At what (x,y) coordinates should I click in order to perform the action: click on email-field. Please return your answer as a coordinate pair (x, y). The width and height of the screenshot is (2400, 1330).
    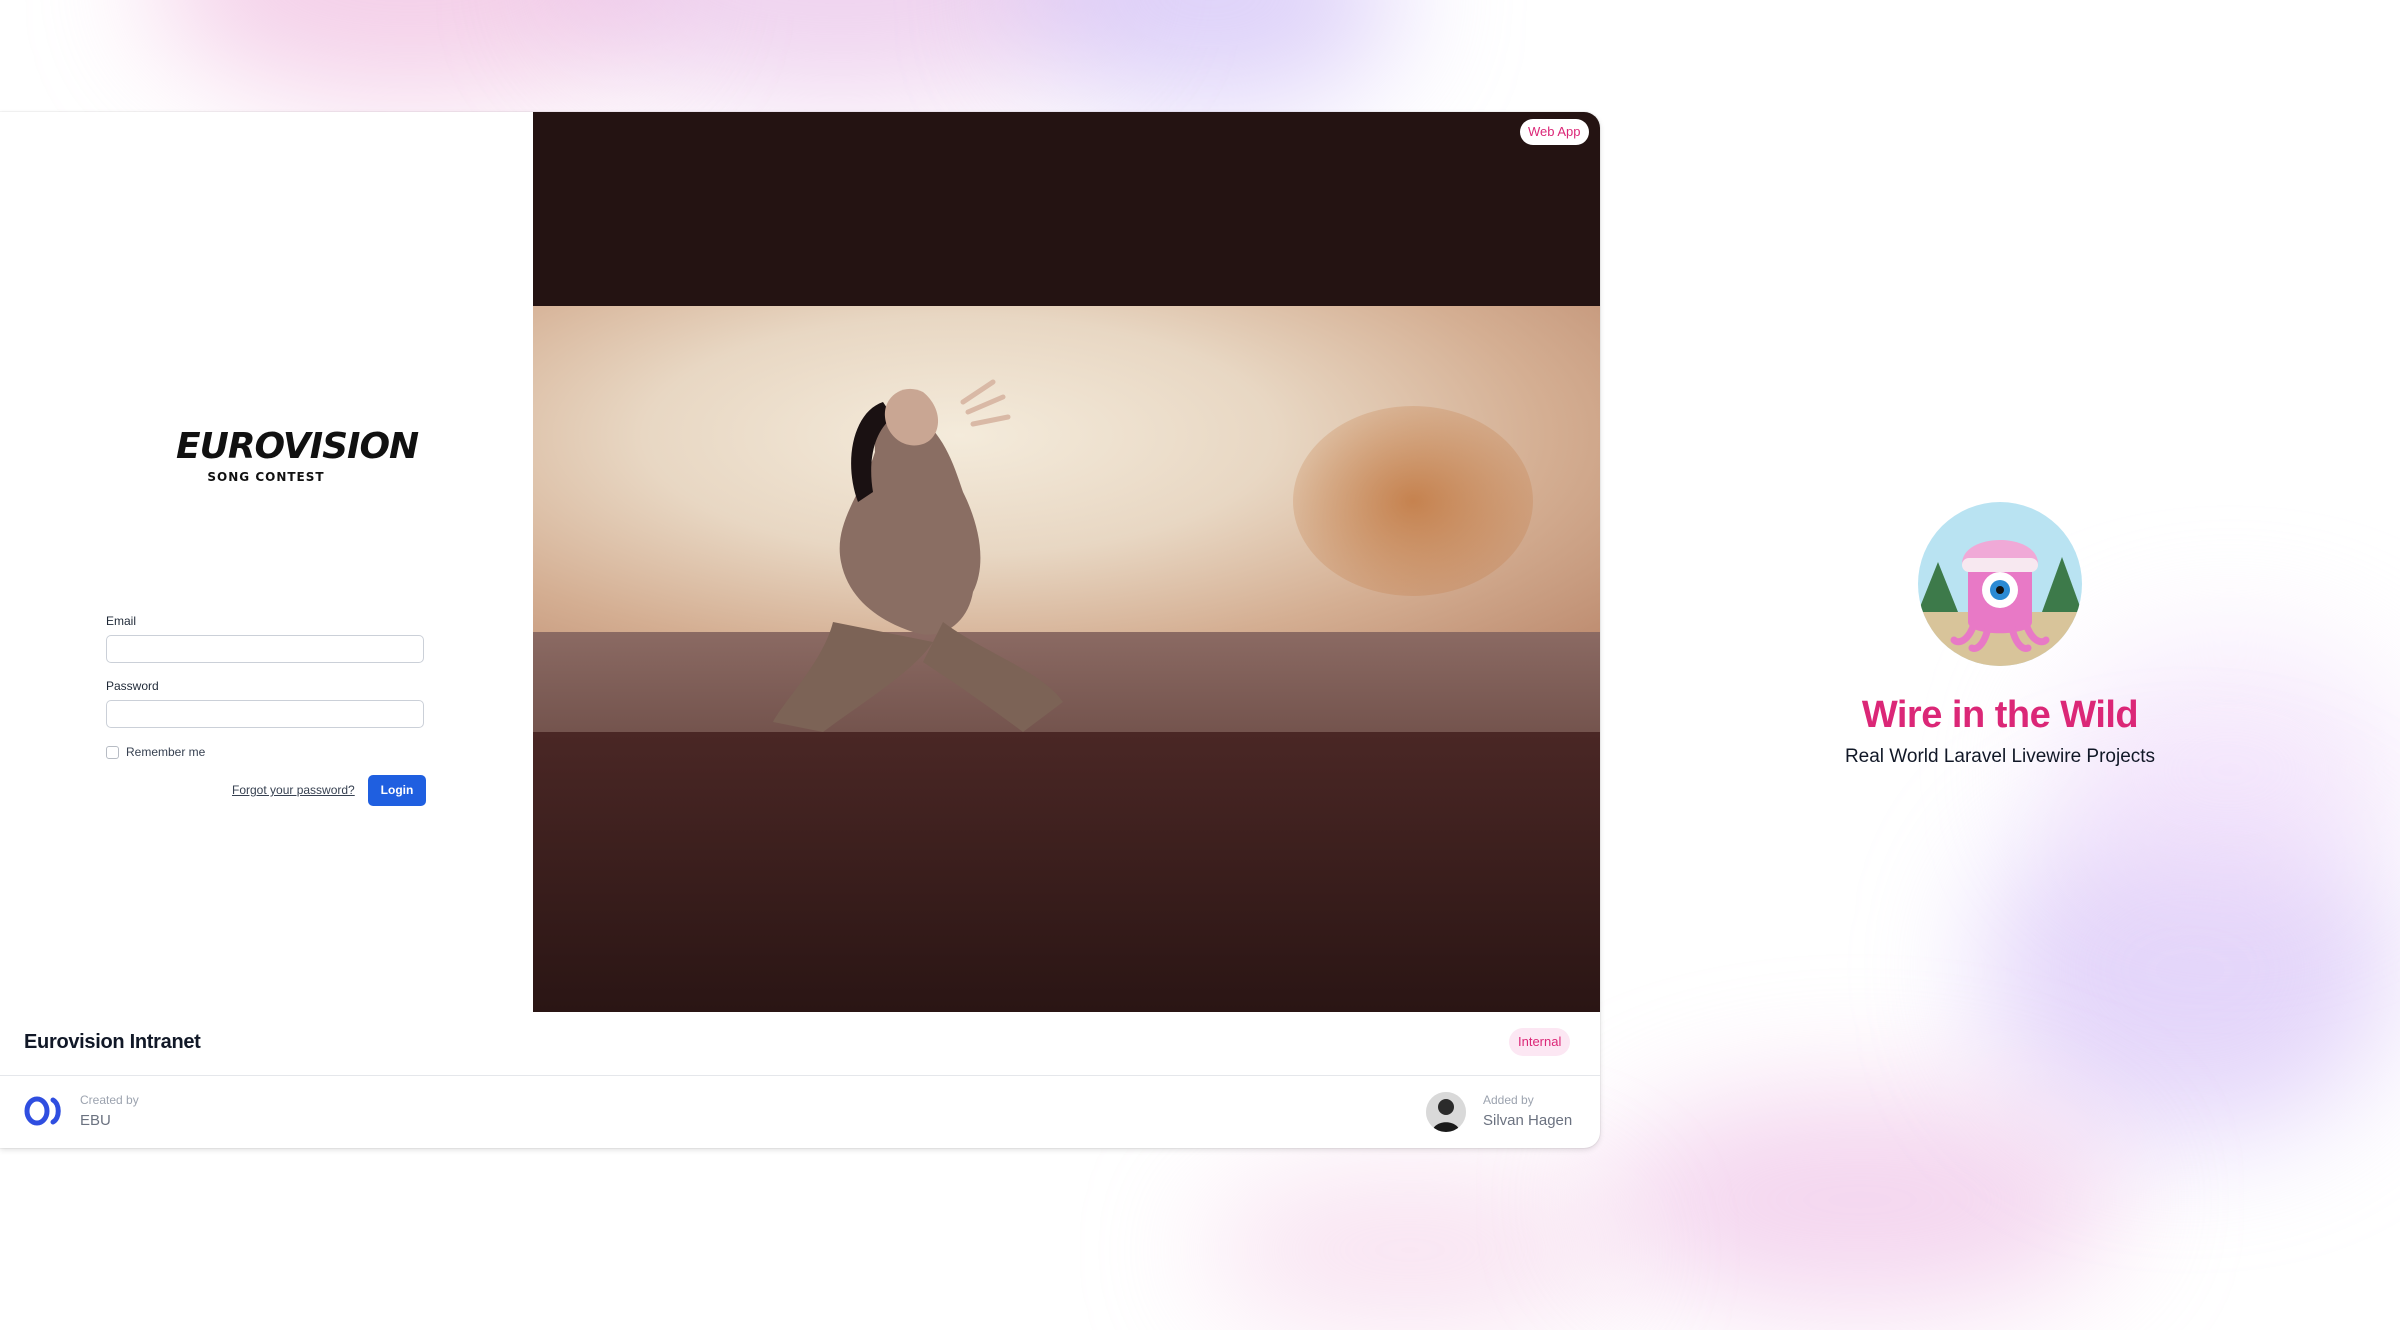
    Looking at the image, I should click on (265, 649).